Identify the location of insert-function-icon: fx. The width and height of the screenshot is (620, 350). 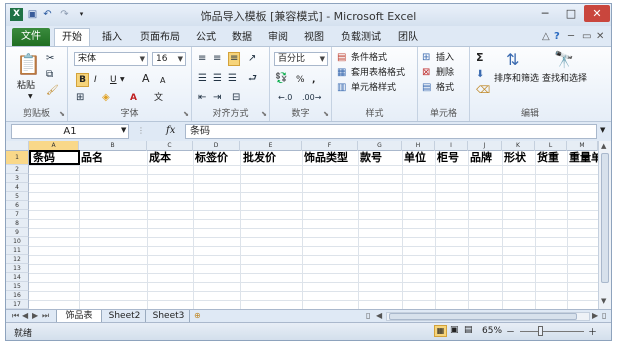
(170, 130).